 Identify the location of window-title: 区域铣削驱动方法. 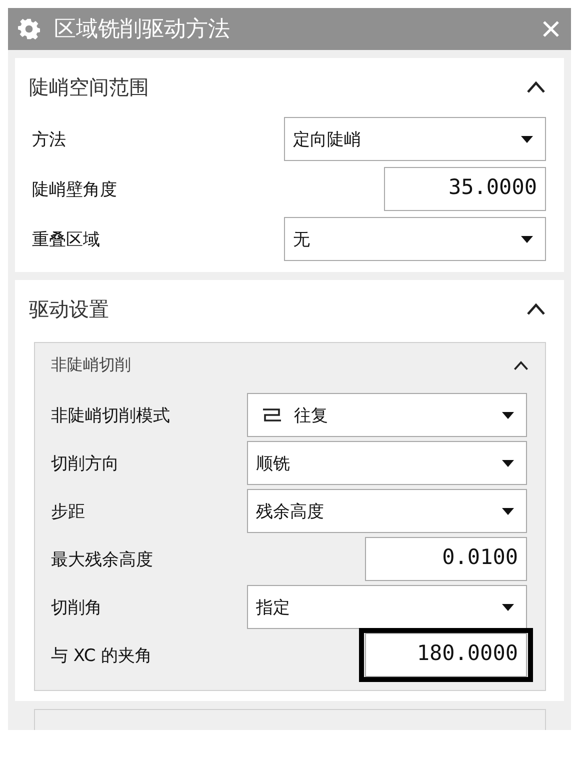
(142, 30).